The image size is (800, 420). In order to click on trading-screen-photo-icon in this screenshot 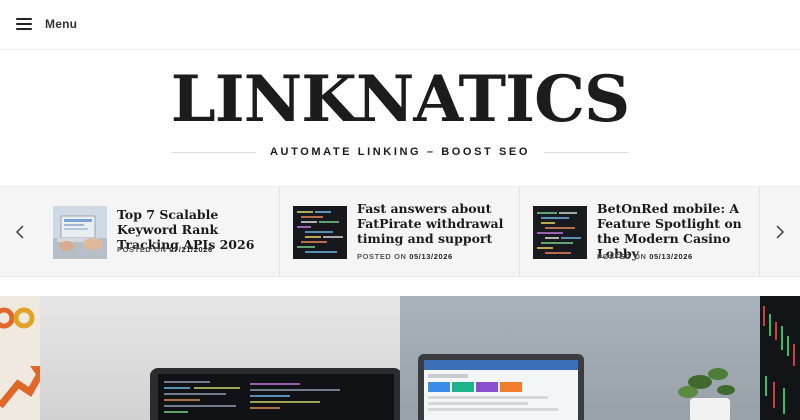, I will do `click(780, 358)`.